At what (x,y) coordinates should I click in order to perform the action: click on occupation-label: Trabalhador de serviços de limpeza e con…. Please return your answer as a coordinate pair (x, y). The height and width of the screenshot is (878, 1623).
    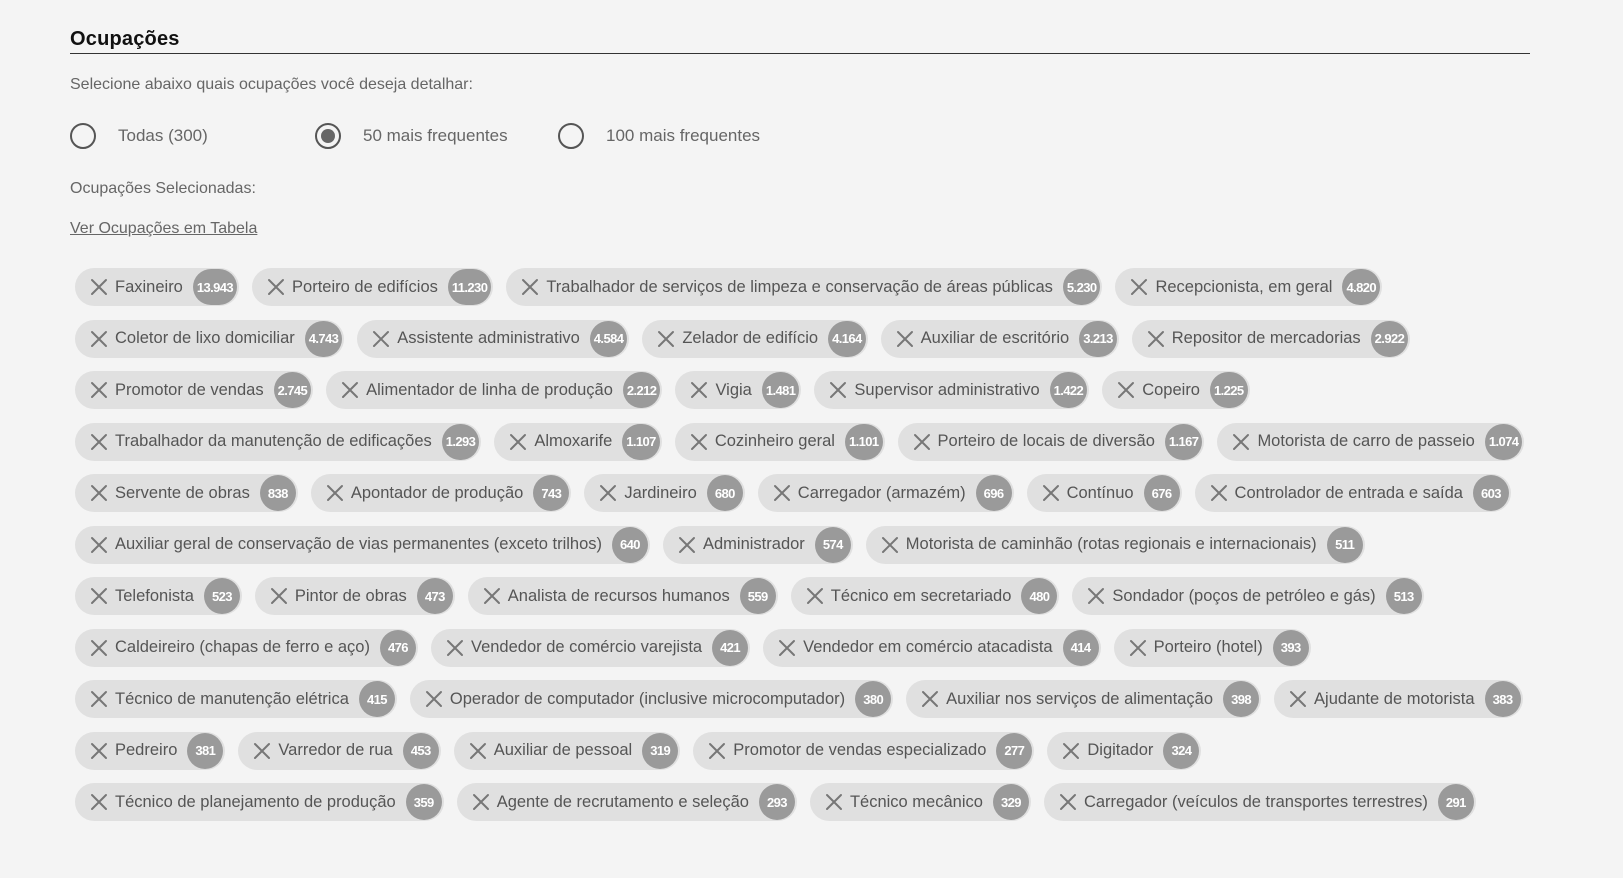
    Looking at the image, I should click on (799, 286).